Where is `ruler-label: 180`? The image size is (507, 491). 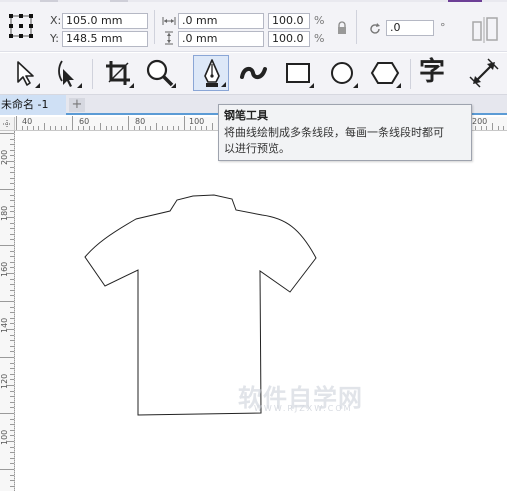
ruler-label: 180 is located at coordinates (4, 213).